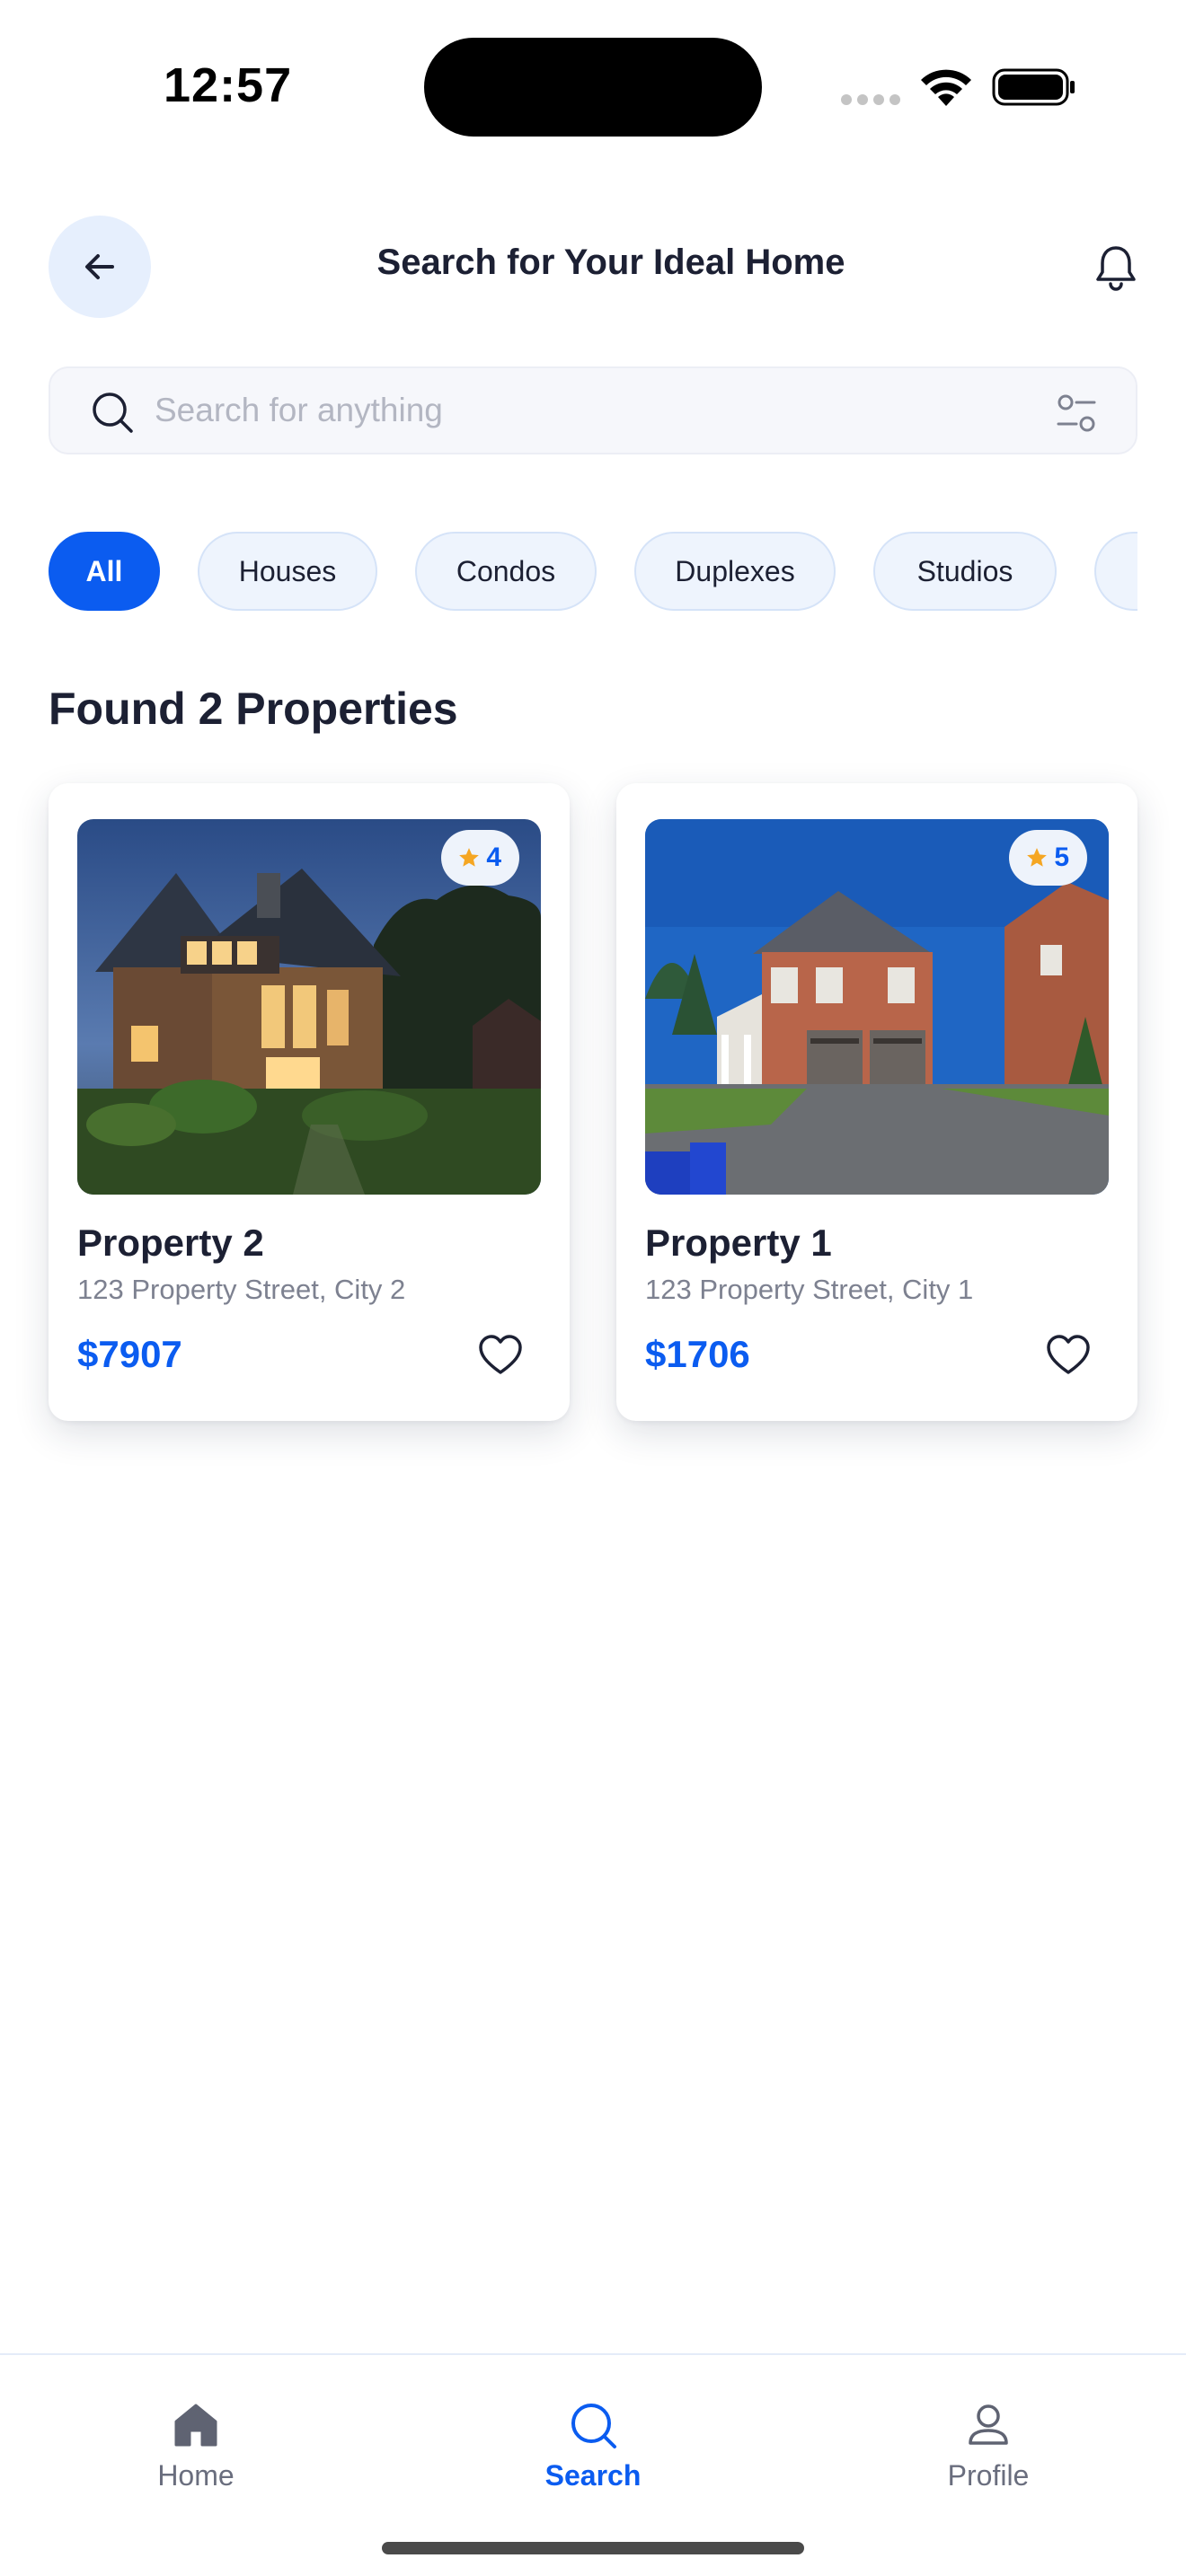 The image size is (1186, 2576). I want to click on chip-all: All, so click(104, 571).